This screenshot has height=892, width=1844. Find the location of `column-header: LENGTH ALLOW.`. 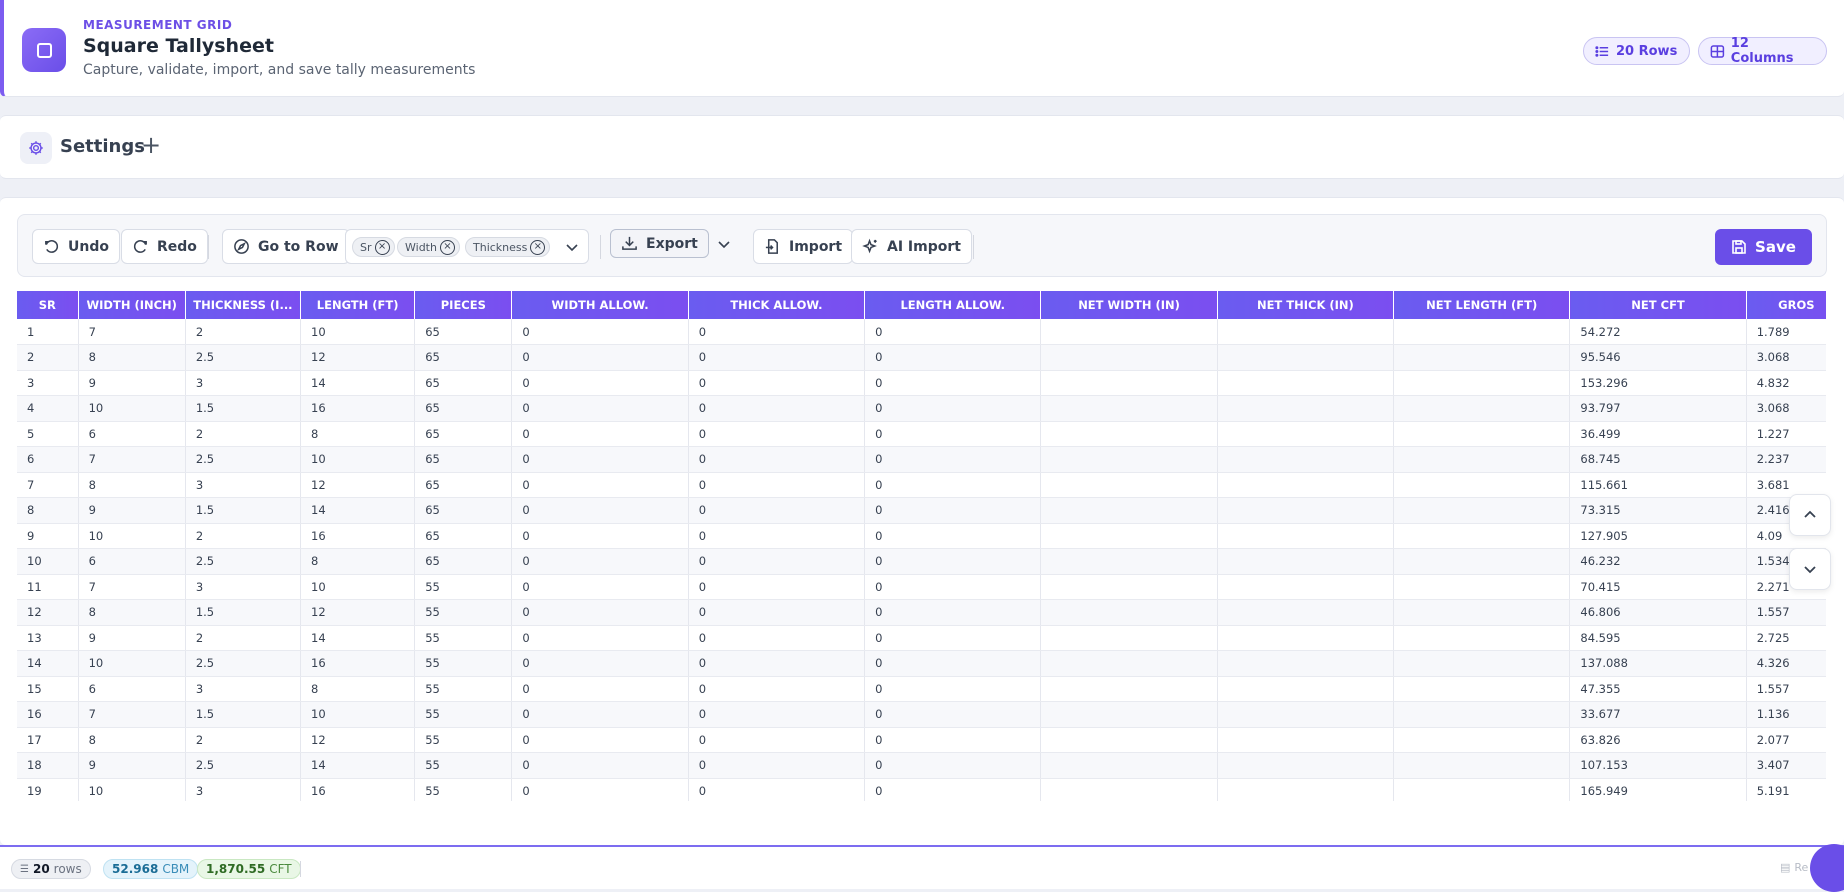

column-header: LENGTH ALLOW. is located at coordinates (953, 305).